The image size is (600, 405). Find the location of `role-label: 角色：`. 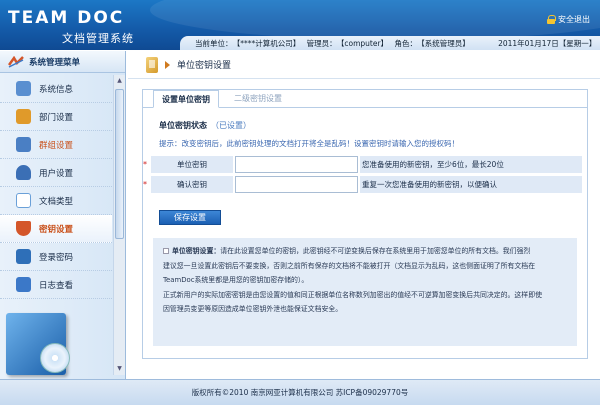

role-label: 角色： is located at coordinates (405, 43).